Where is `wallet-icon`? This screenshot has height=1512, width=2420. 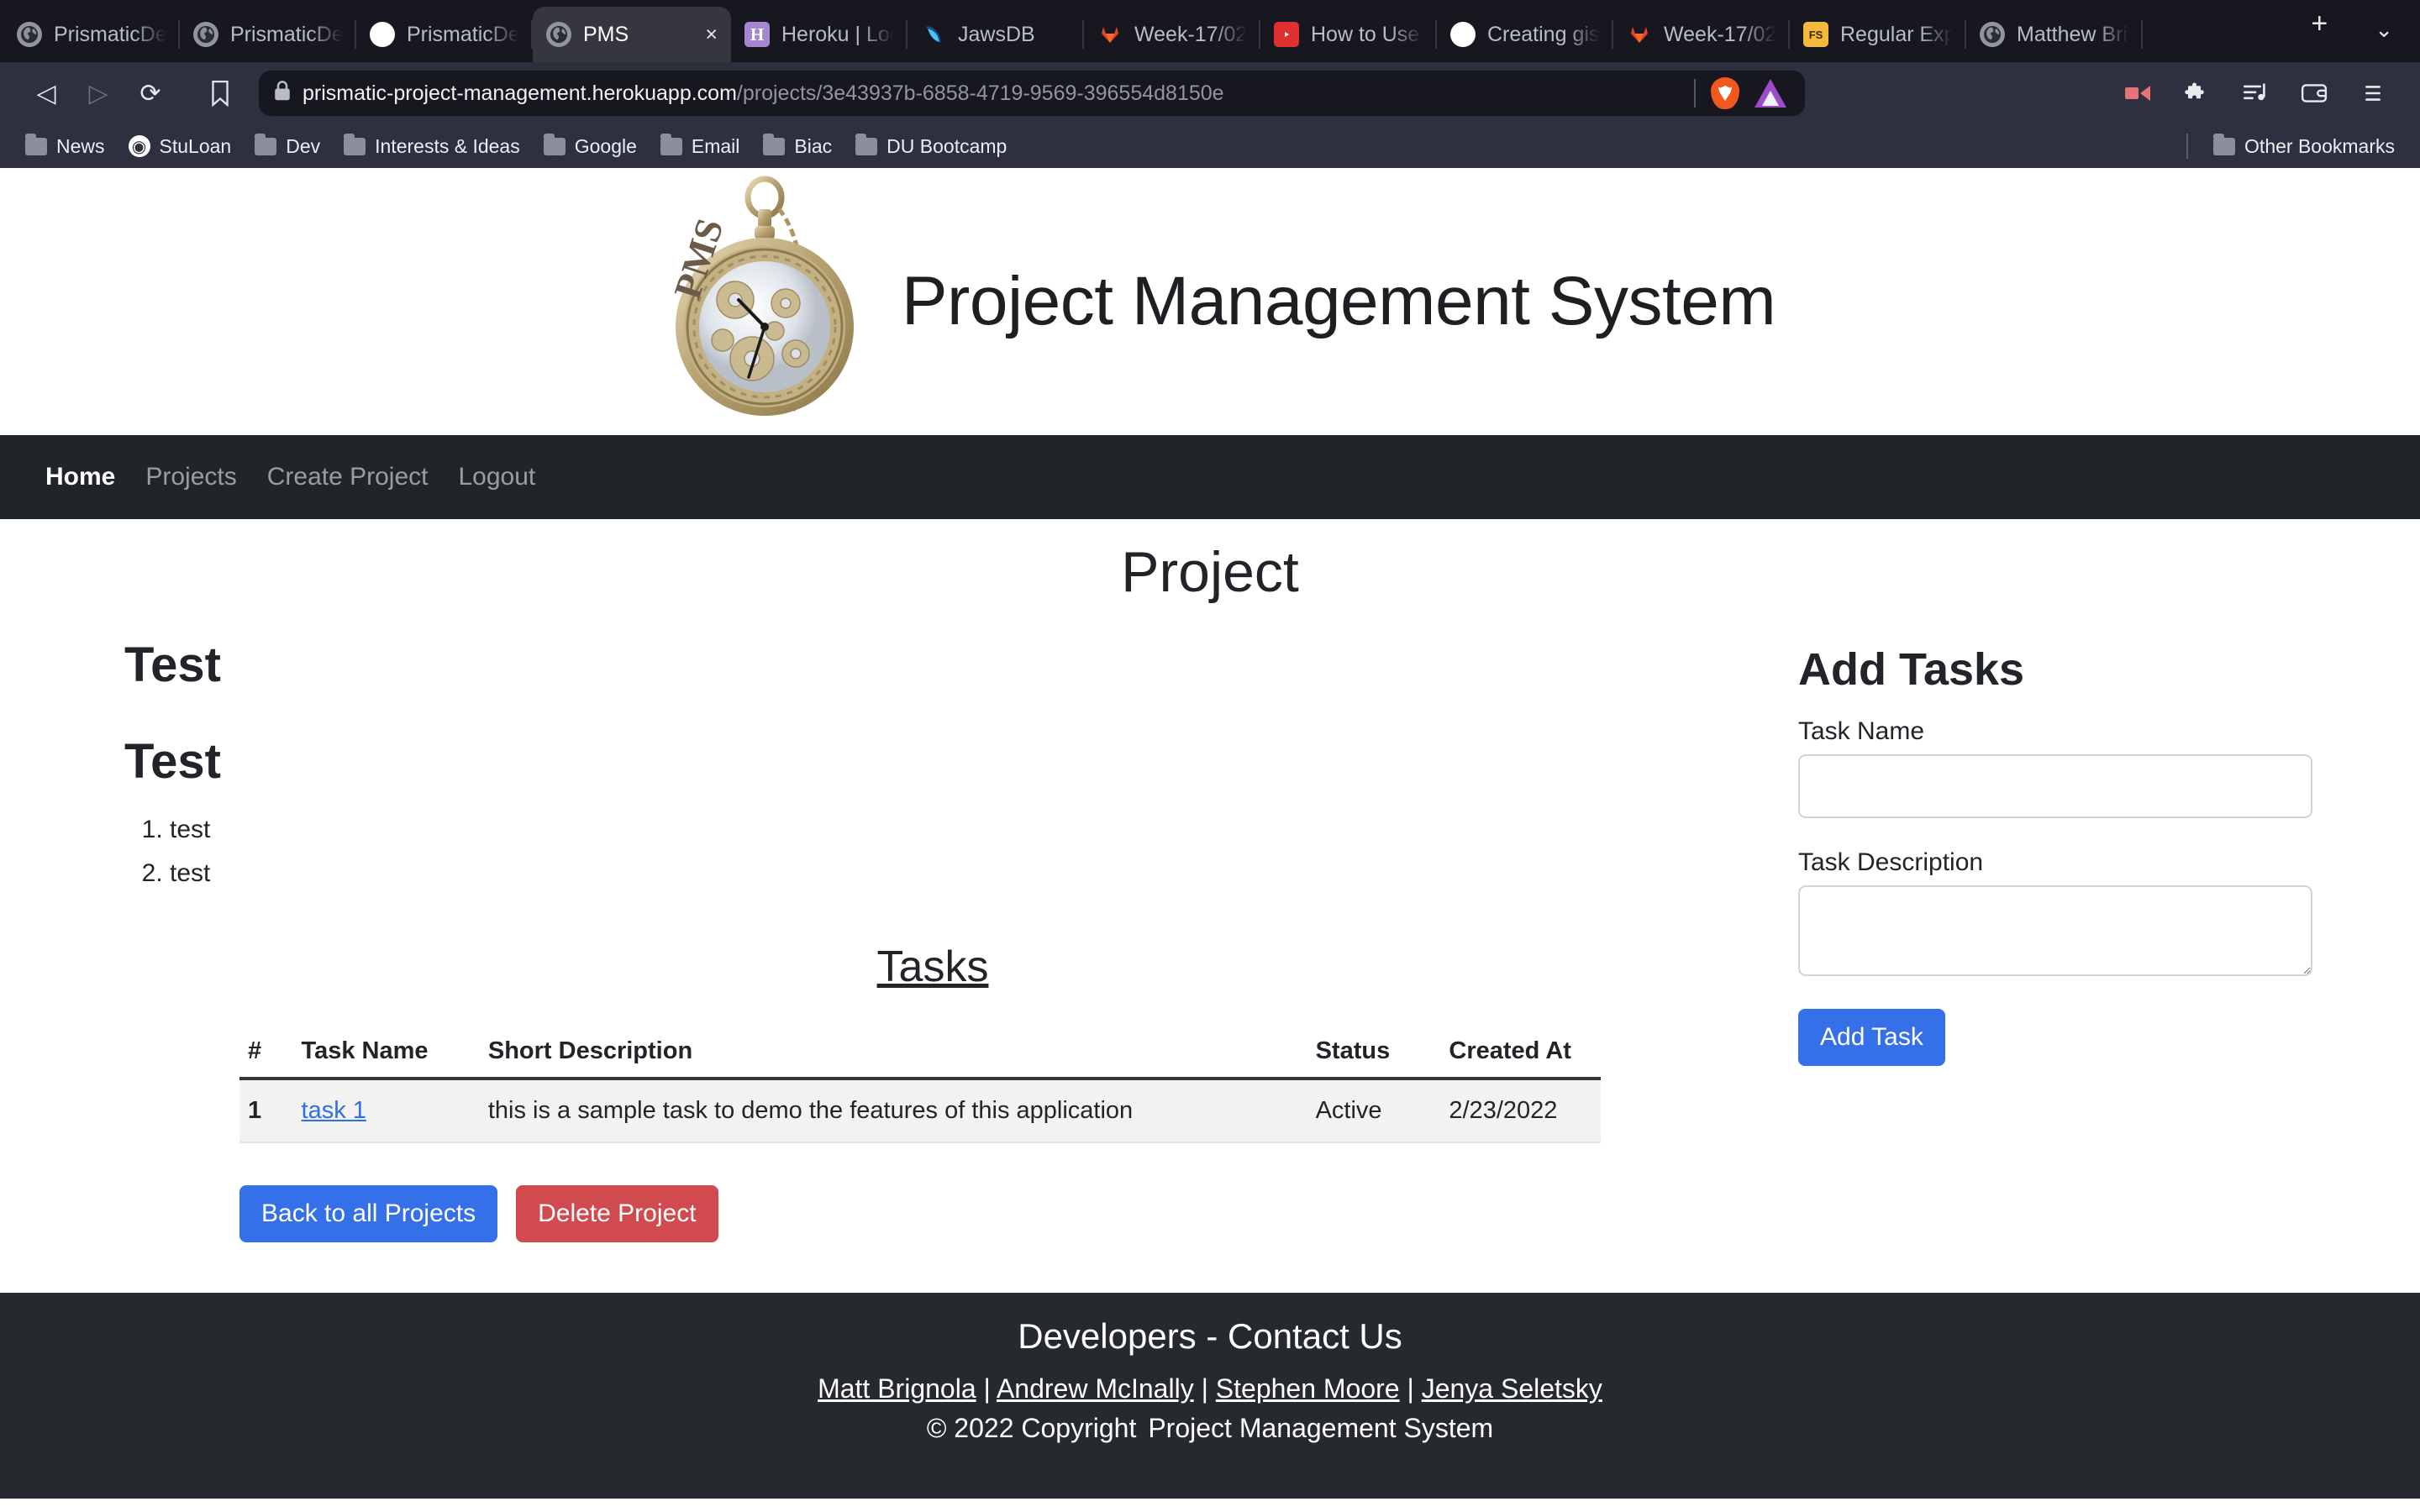
wallet-icon is located at coordinates (2314, 93).